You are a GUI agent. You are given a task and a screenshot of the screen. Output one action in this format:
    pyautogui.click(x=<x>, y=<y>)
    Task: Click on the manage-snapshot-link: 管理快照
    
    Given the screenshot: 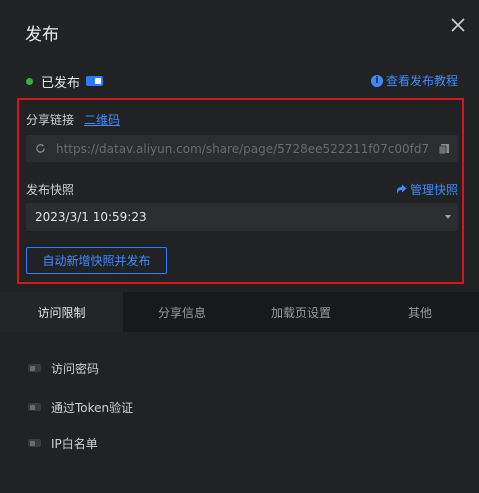 What is the action you would take?
    pyautogui.click(x=427, y=189)
    